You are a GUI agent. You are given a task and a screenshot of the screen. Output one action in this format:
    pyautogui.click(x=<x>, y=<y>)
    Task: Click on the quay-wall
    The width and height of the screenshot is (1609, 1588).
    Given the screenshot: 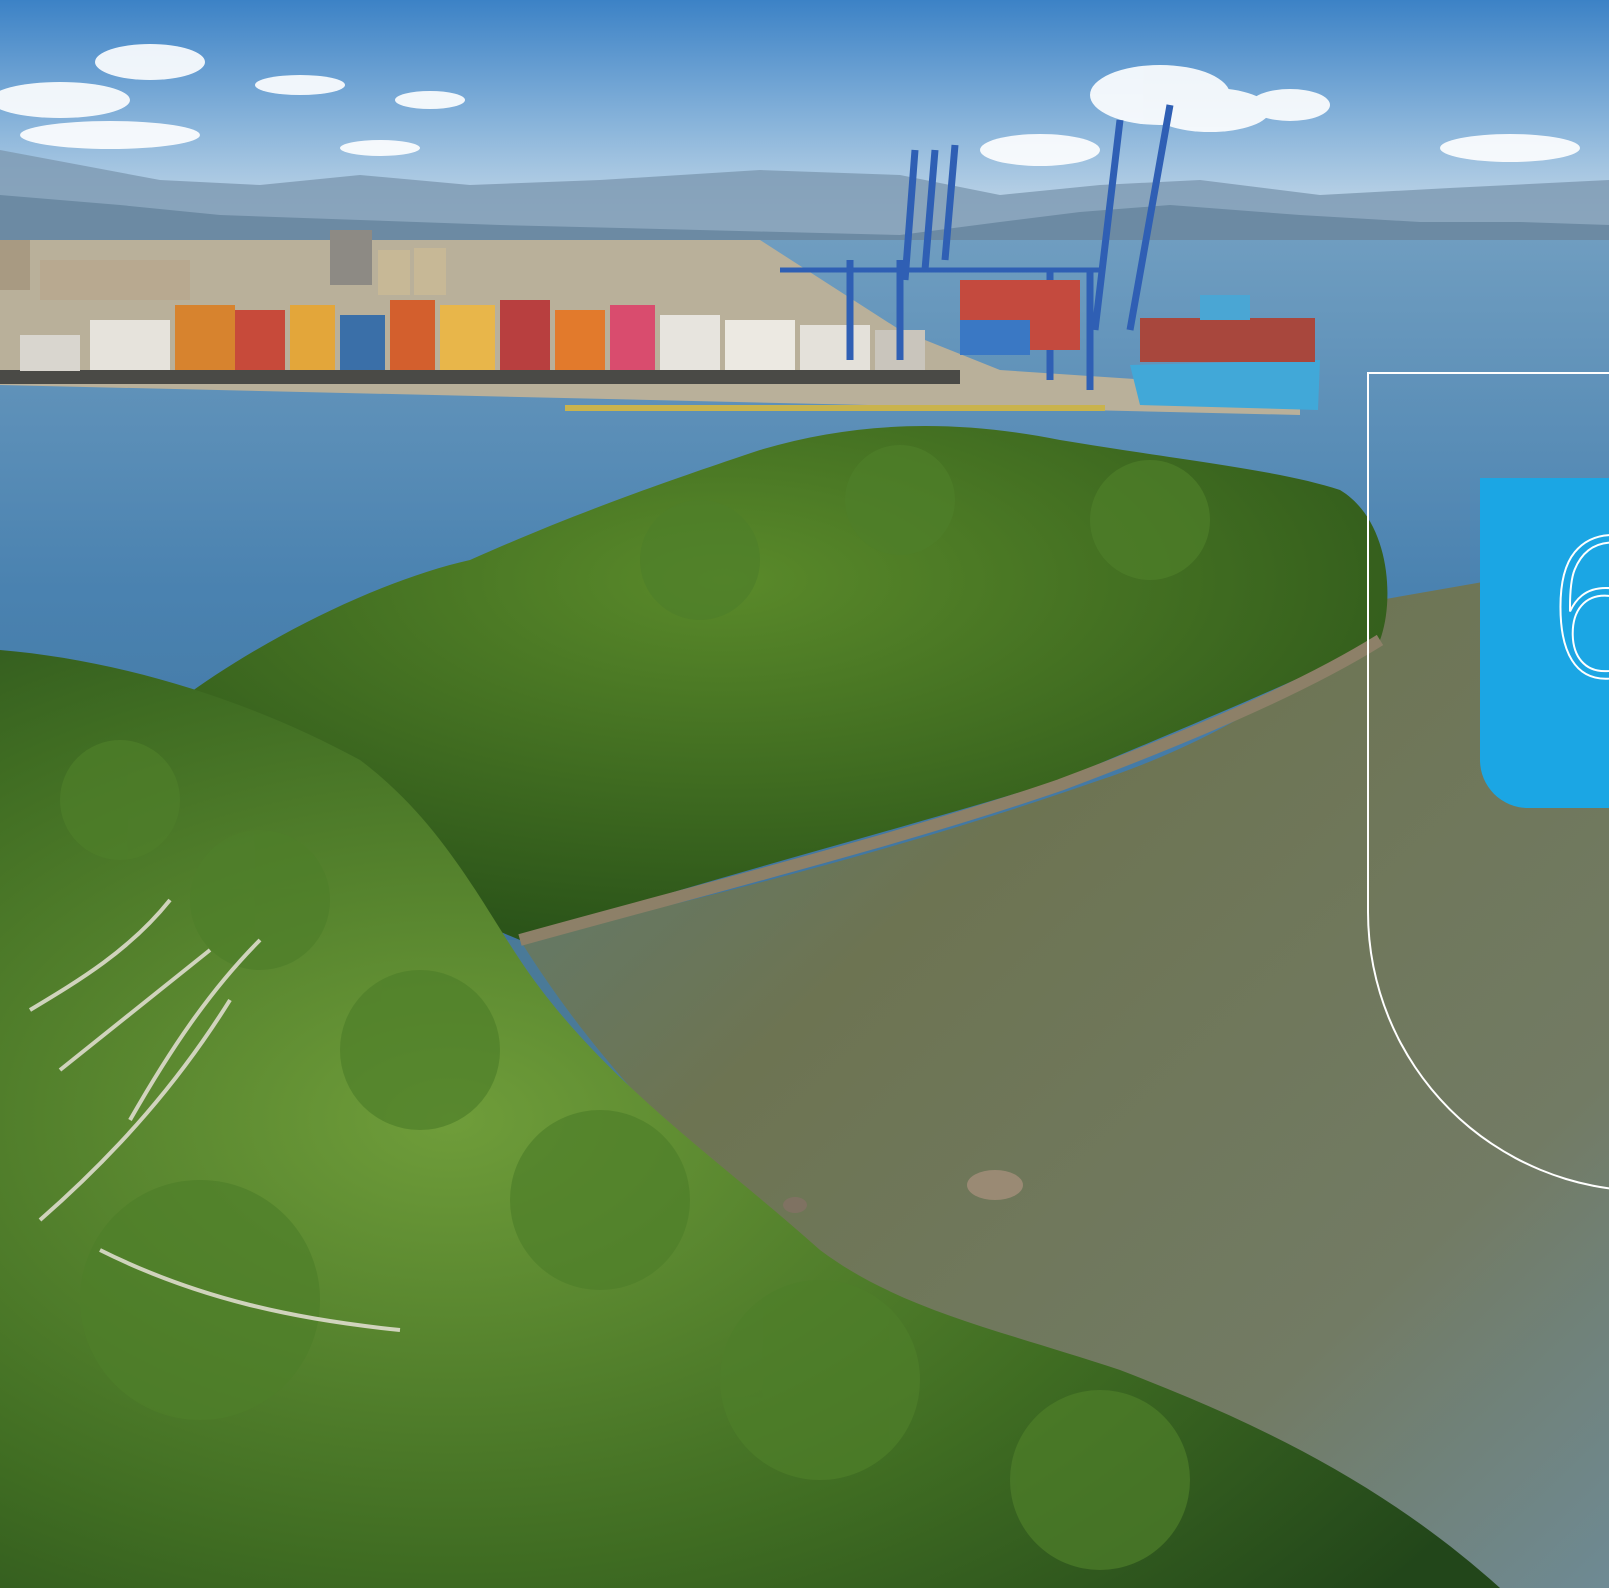 What is the action you would take?
    pyautogui.click(x=480, y=377)
    